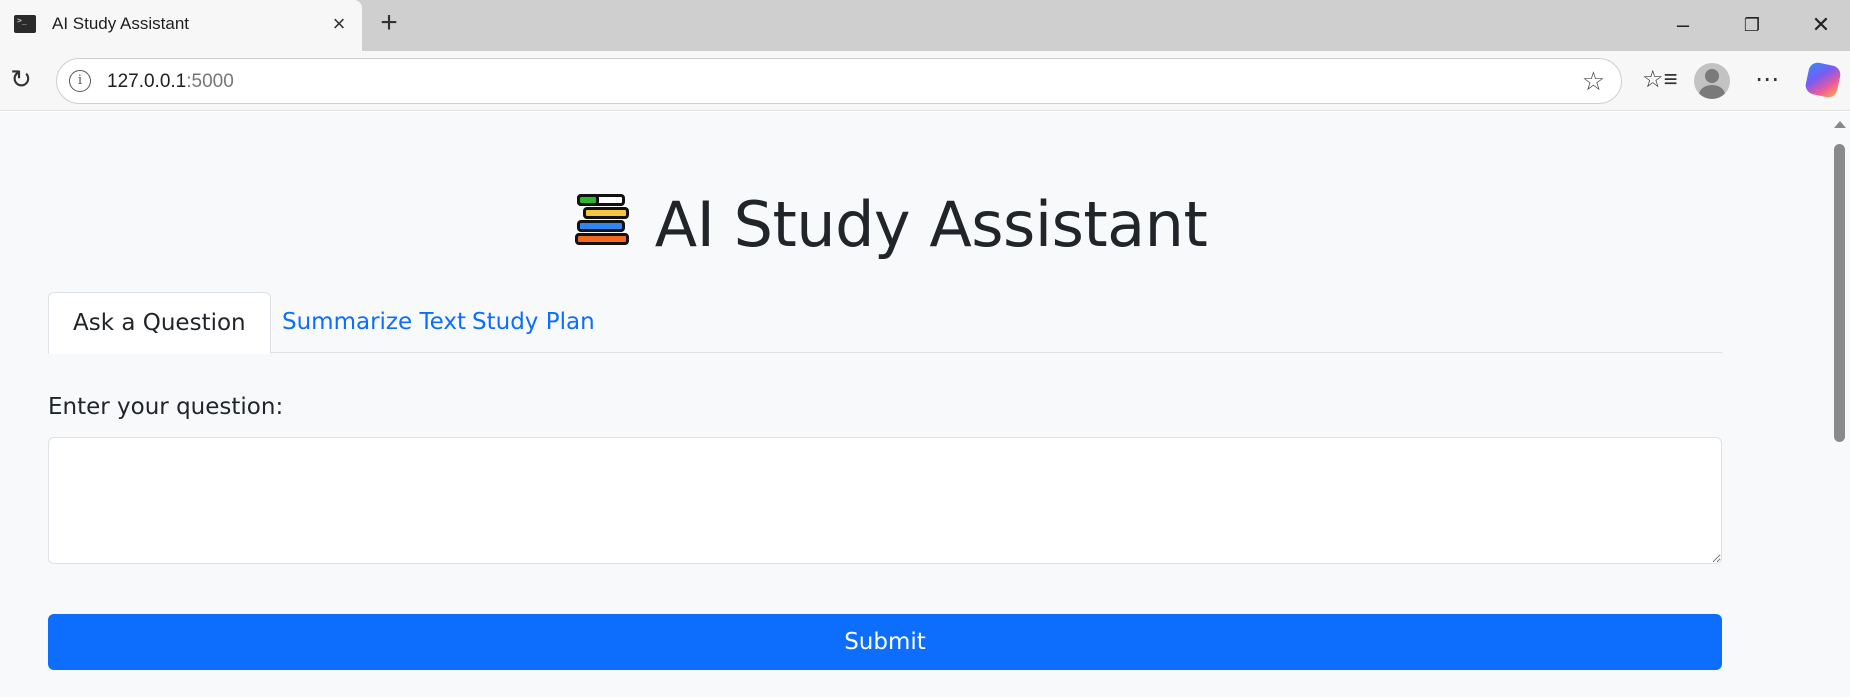  I want to click on minimize-icon: –, so click(1683, 25).